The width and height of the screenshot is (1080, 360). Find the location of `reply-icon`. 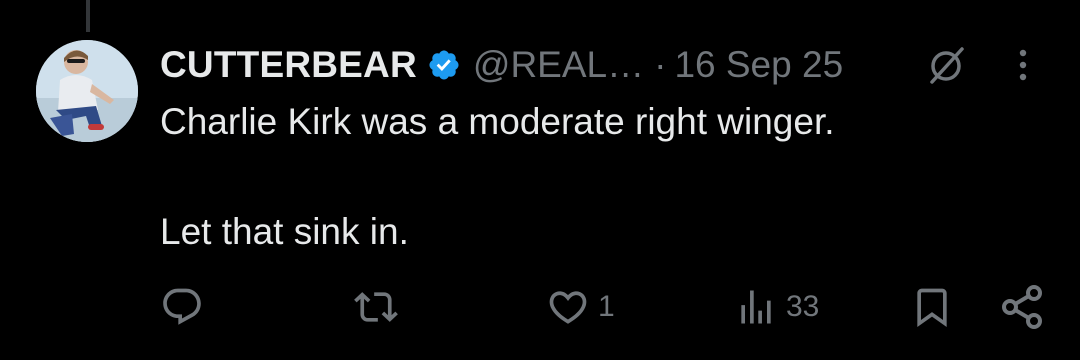

reply-icon is located at coordinates (182, 306).